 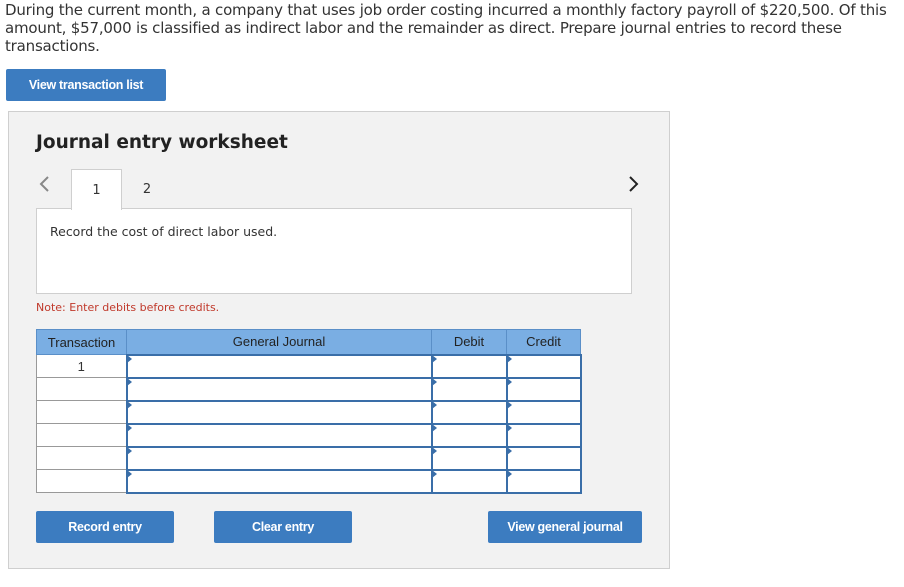 What do you see at coordinates (81, 342) in the screenshot?
I see `header-transaction: Transaction` at bounding box center [81, 342].